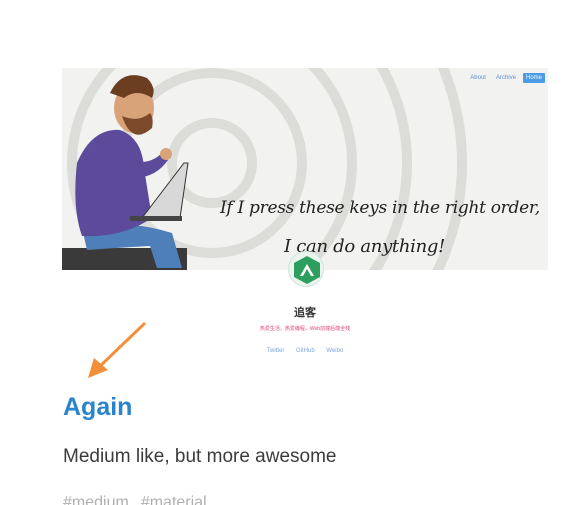 The height and width of the screenshot is (505, 586). I want to click on nav-archive: Archive, so click(505, 78).